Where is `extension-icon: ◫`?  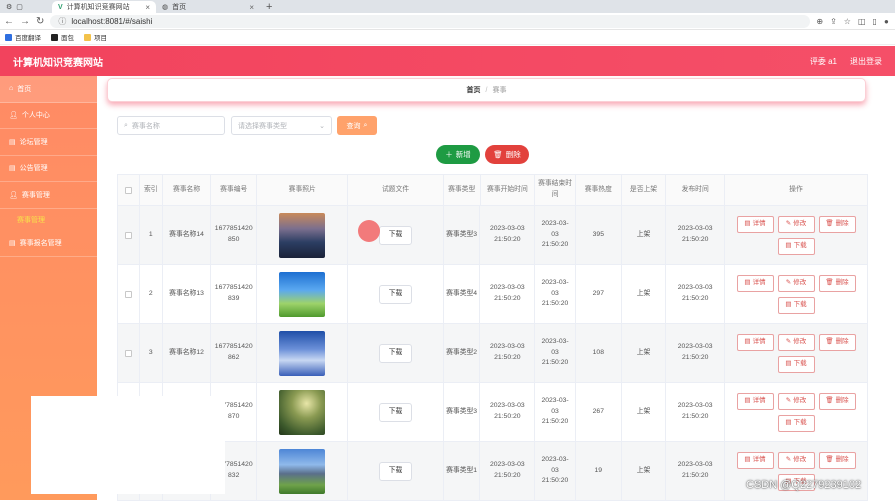 extension-icon: ◫ is located at coordinates (862, 21).